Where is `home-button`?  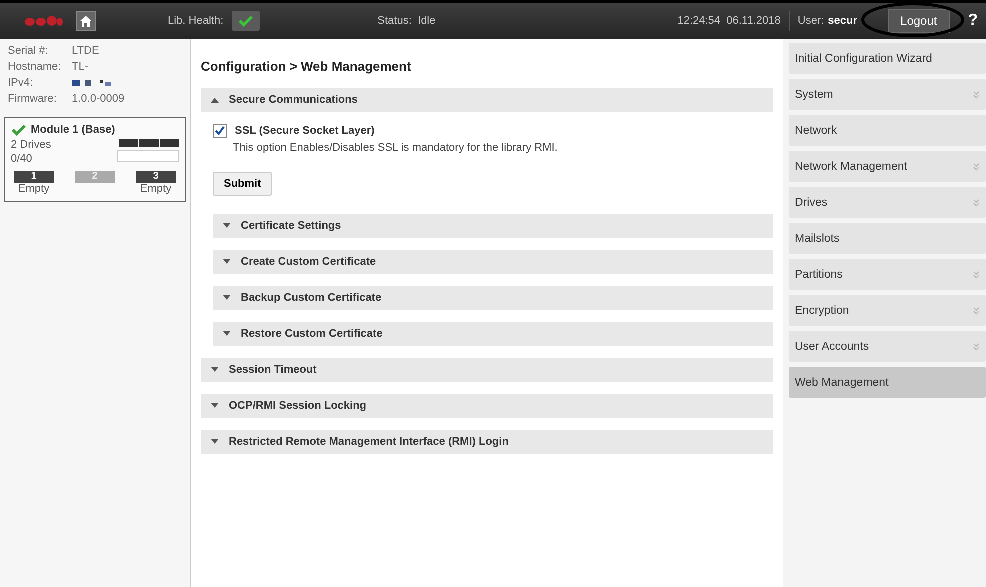
home-button is located at coordinates (86, 21).